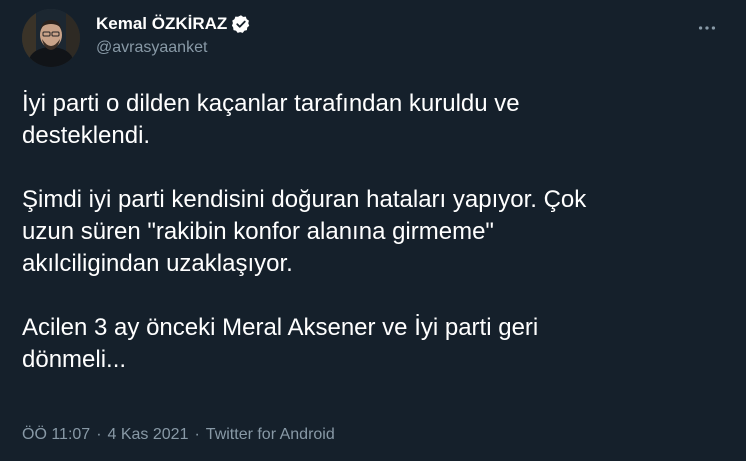 This screenshot has height=461, width=746. Describe the element at coordinates (270, 435) in the screenshot. I see `tweet-source-link: Twitter for Android` at that location.